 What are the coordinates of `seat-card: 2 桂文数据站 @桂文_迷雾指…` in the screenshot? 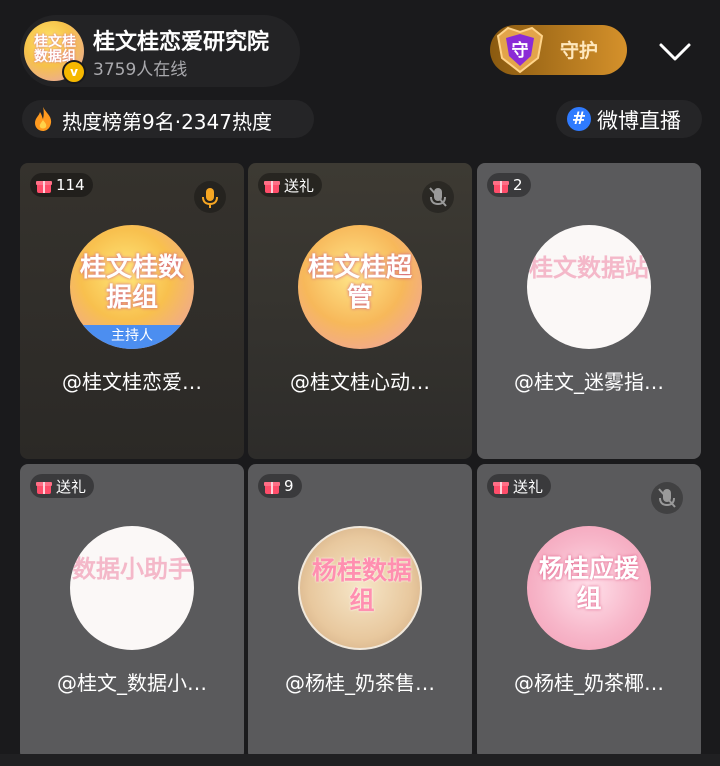 It's located at (589, 311).